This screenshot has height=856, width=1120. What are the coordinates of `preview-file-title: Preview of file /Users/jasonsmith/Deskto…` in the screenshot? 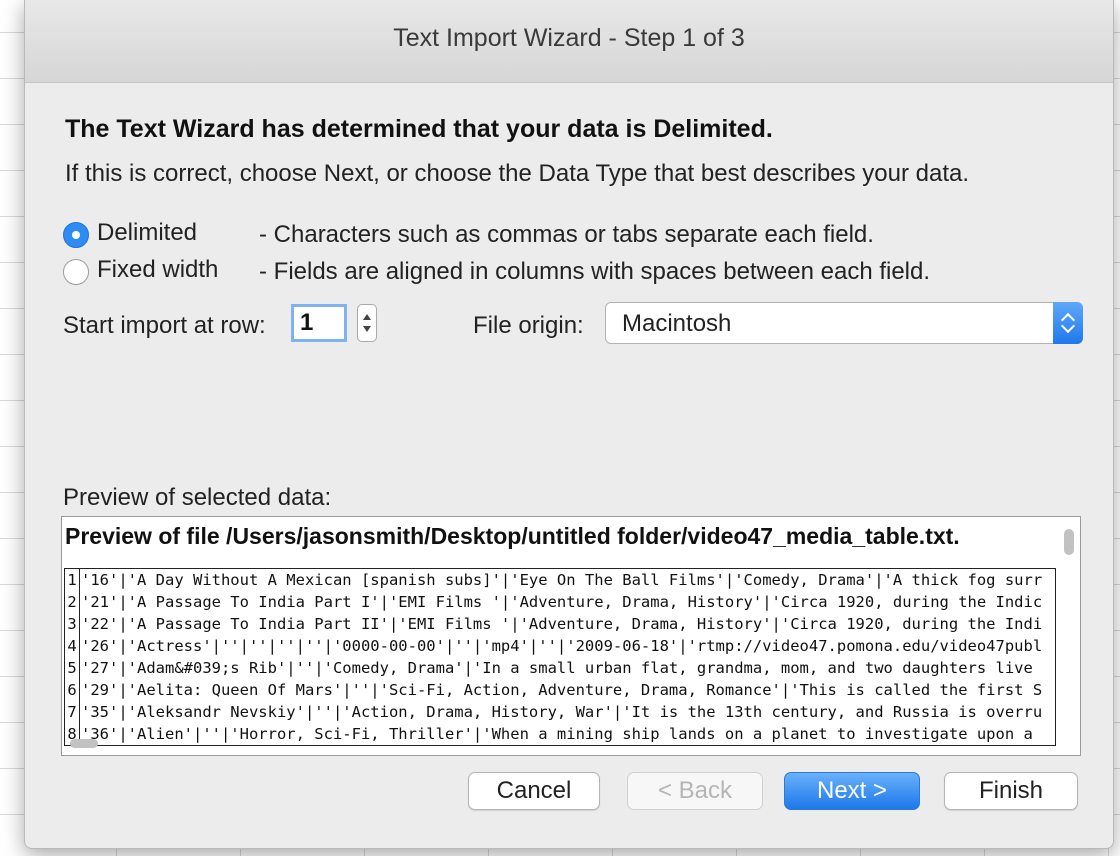 It's located at (512, 536).